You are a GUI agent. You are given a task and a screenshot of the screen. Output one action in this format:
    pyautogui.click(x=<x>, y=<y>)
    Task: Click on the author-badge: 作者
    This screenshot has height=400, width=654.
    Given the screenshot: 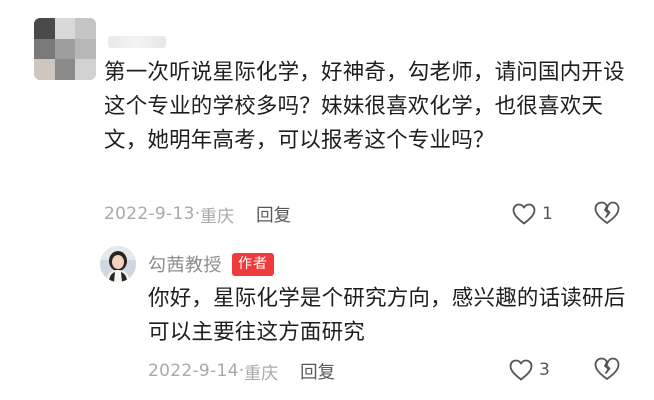 What is the action you would take?
    pyautogui.click(x=253, y=264)
    